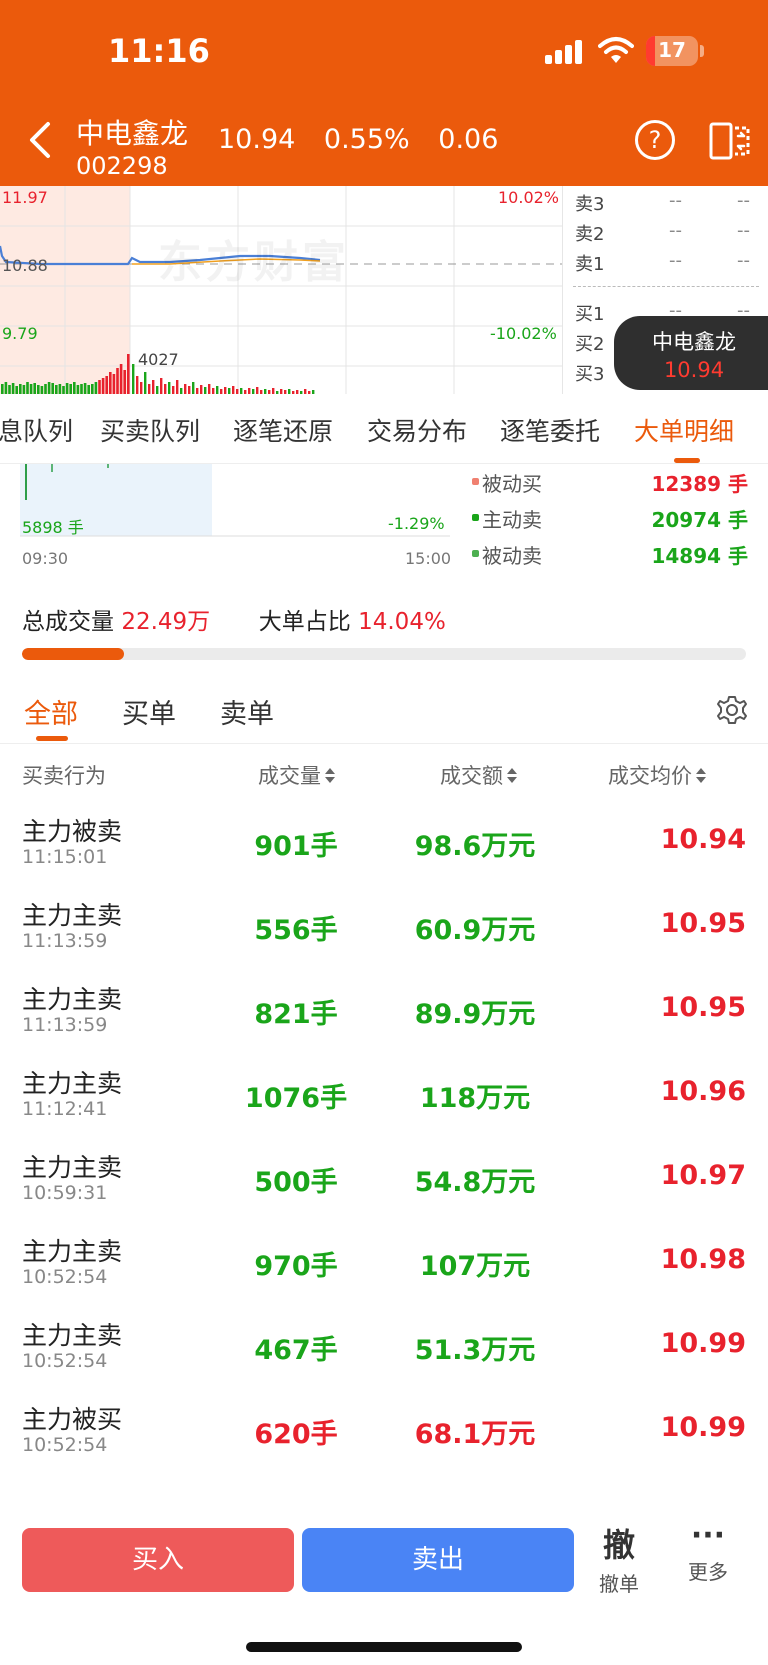 The width and height of the screenshot is (768, 1665). What do you see at coordinates (550, 430) in the screenshot?
I see `tab-tick-orders: 逐笔委托` at bounding box center [550, 430].